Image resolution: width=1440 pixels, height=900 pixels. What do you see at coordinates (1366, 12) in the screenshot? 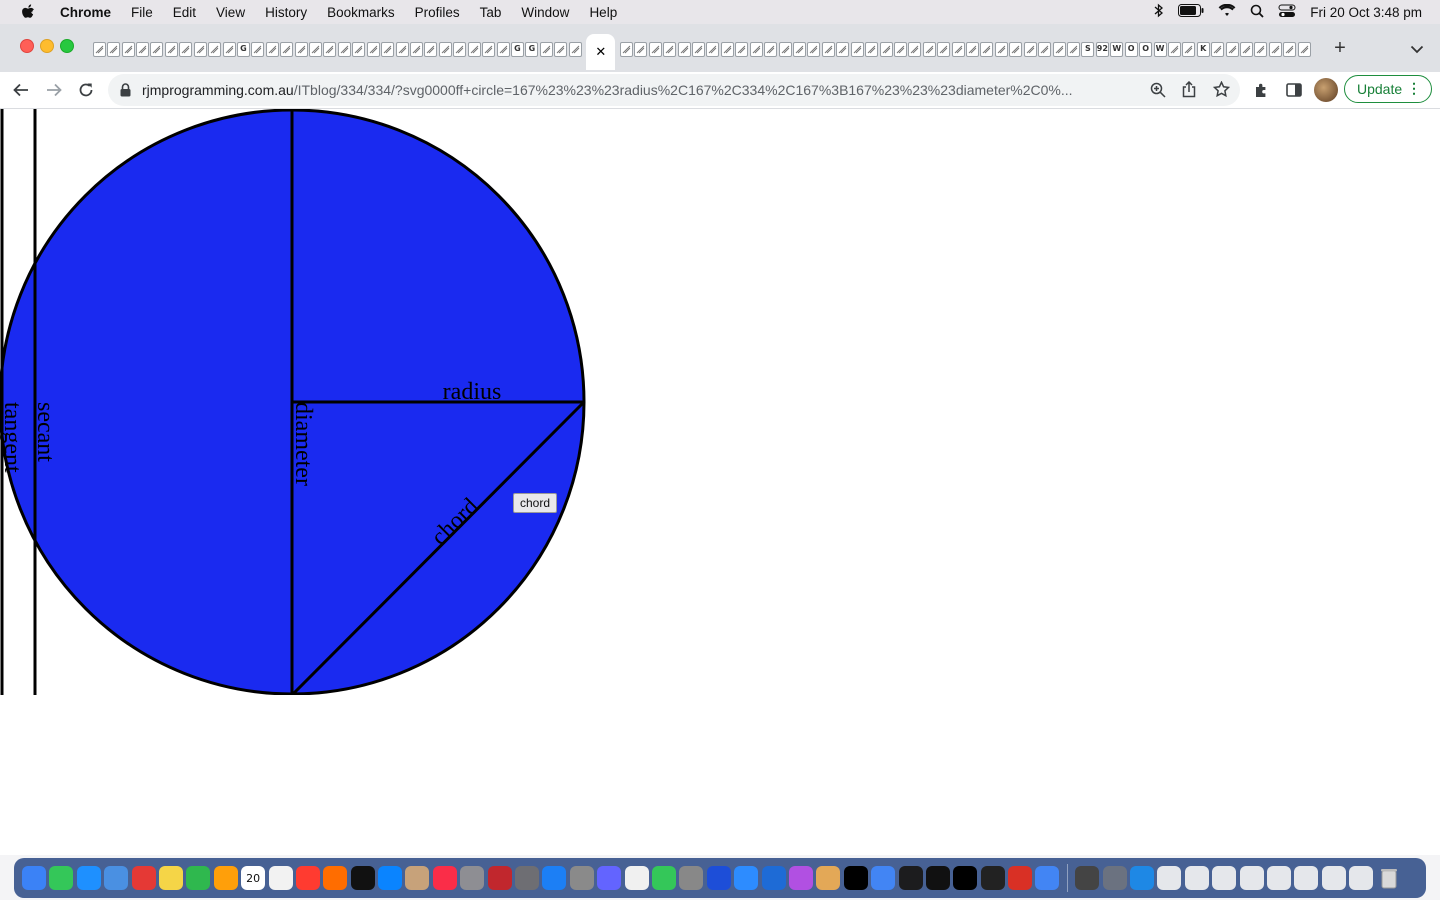
I see `menubar-clock: Fri 20 Oct 3:48 pm` at bounding box center [1366, 12].